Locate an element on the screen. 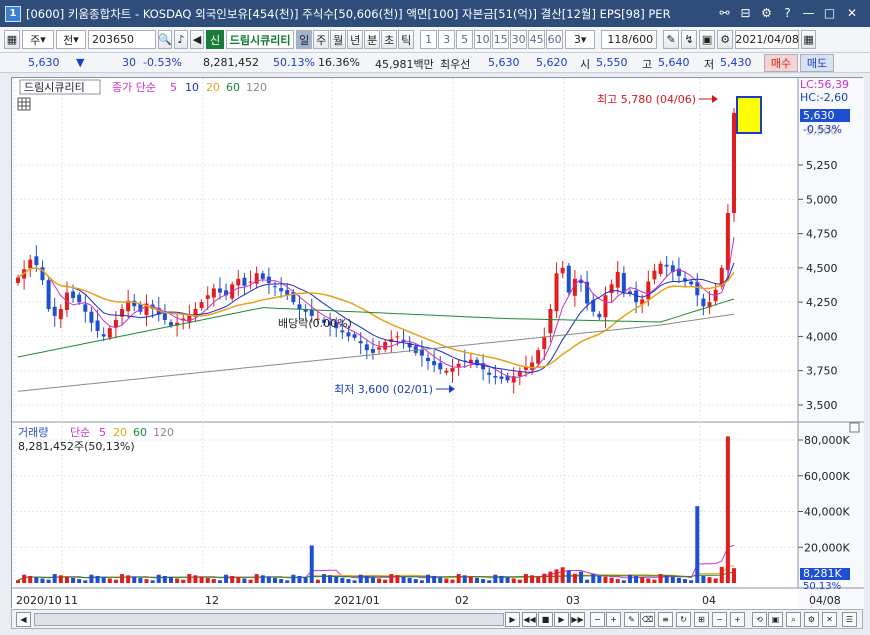 The height and width of the screenshot is (635, 870). list-icon: ≡ is located at coordinates (665, 619).